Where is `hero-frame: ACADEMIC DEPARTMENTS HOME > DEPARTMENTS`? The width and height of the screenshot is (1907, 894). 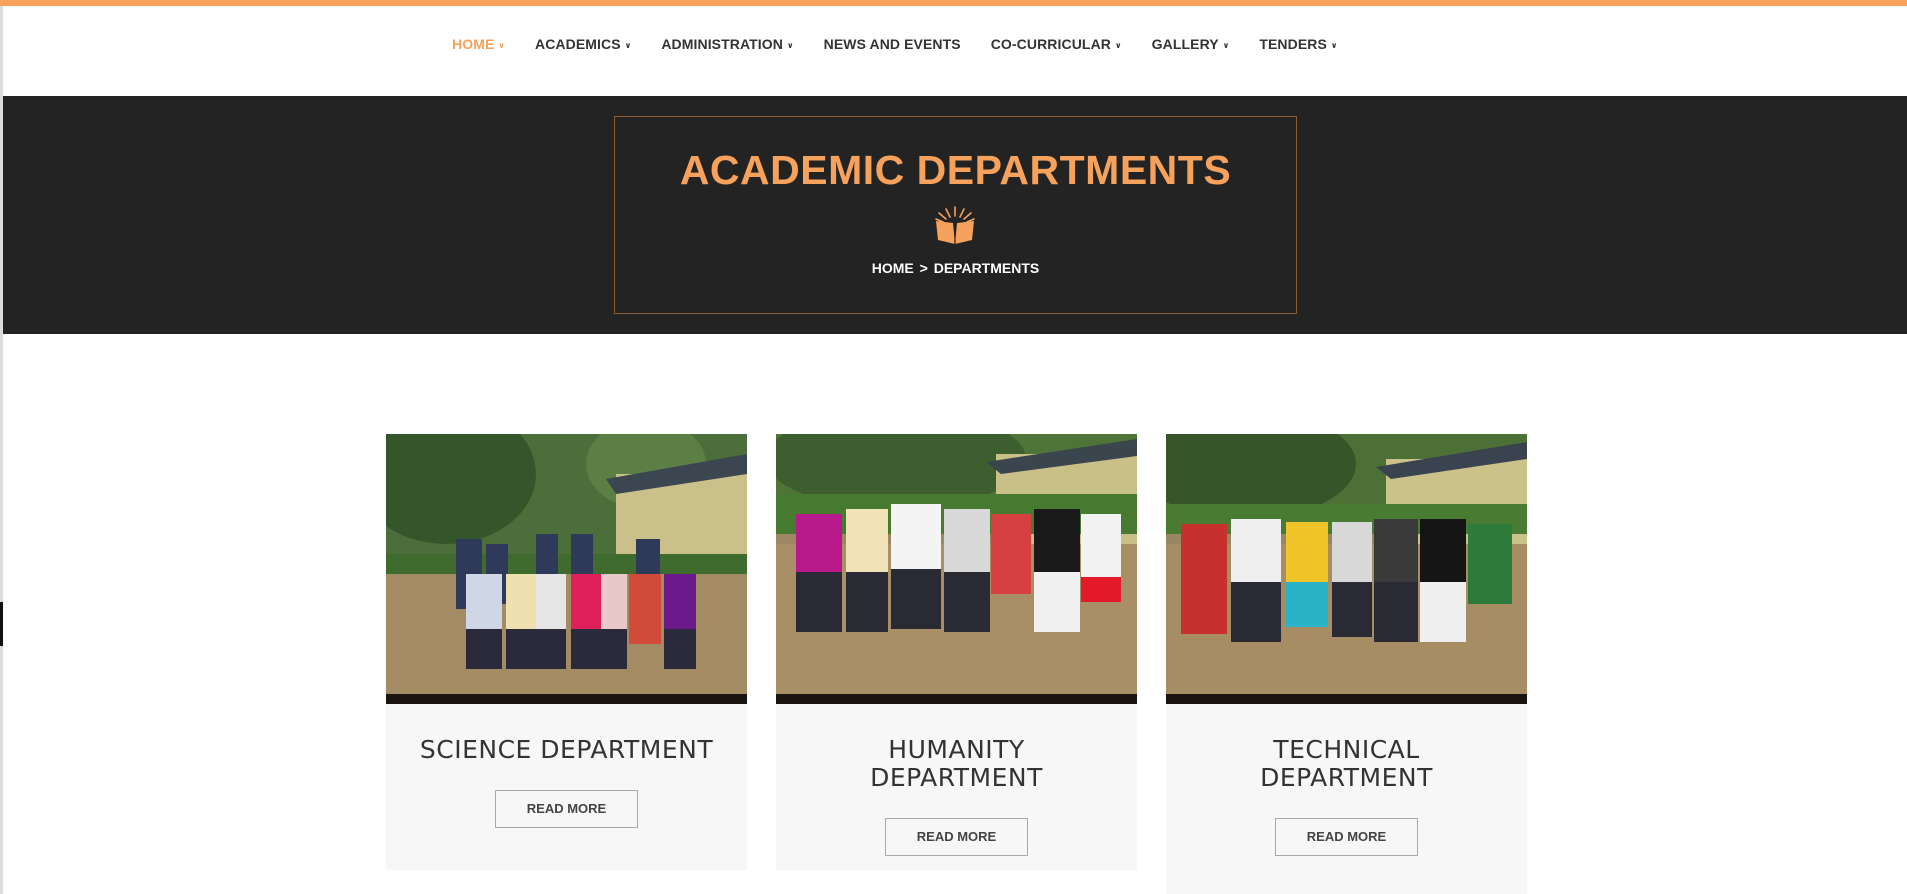 hero-frame: ACADEMIC DEPARTMENTS HOME > DEPARTMENTS is located at coordinates (955, 215).